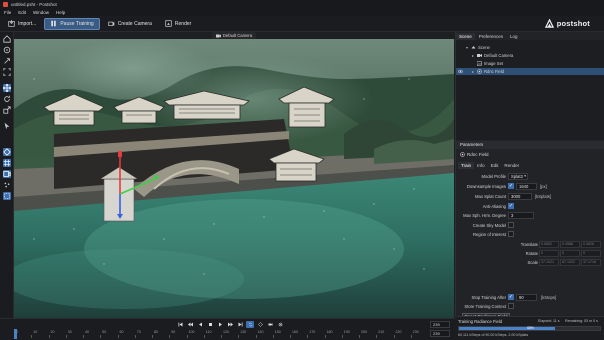 The height and width of the screenshot is (340, 604). Describe the element at coordinates (250, 324) in the screenshot. I see `loop-button` at that location.